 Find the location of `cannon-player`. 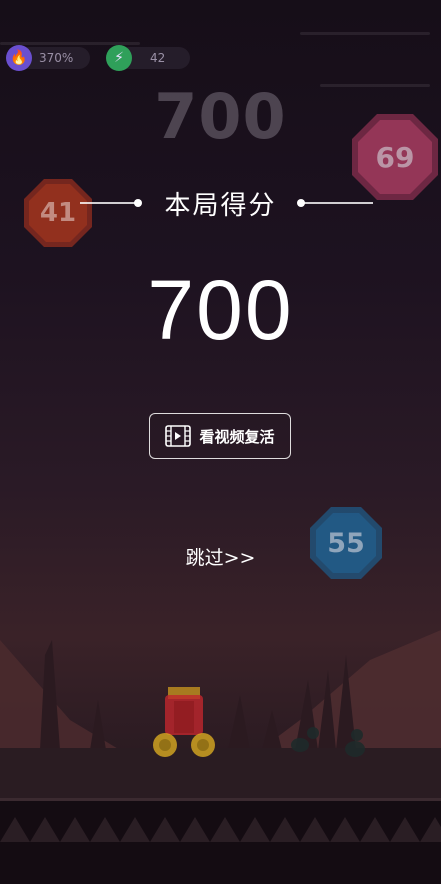

cannon-player is located at coordinates (184, 722).